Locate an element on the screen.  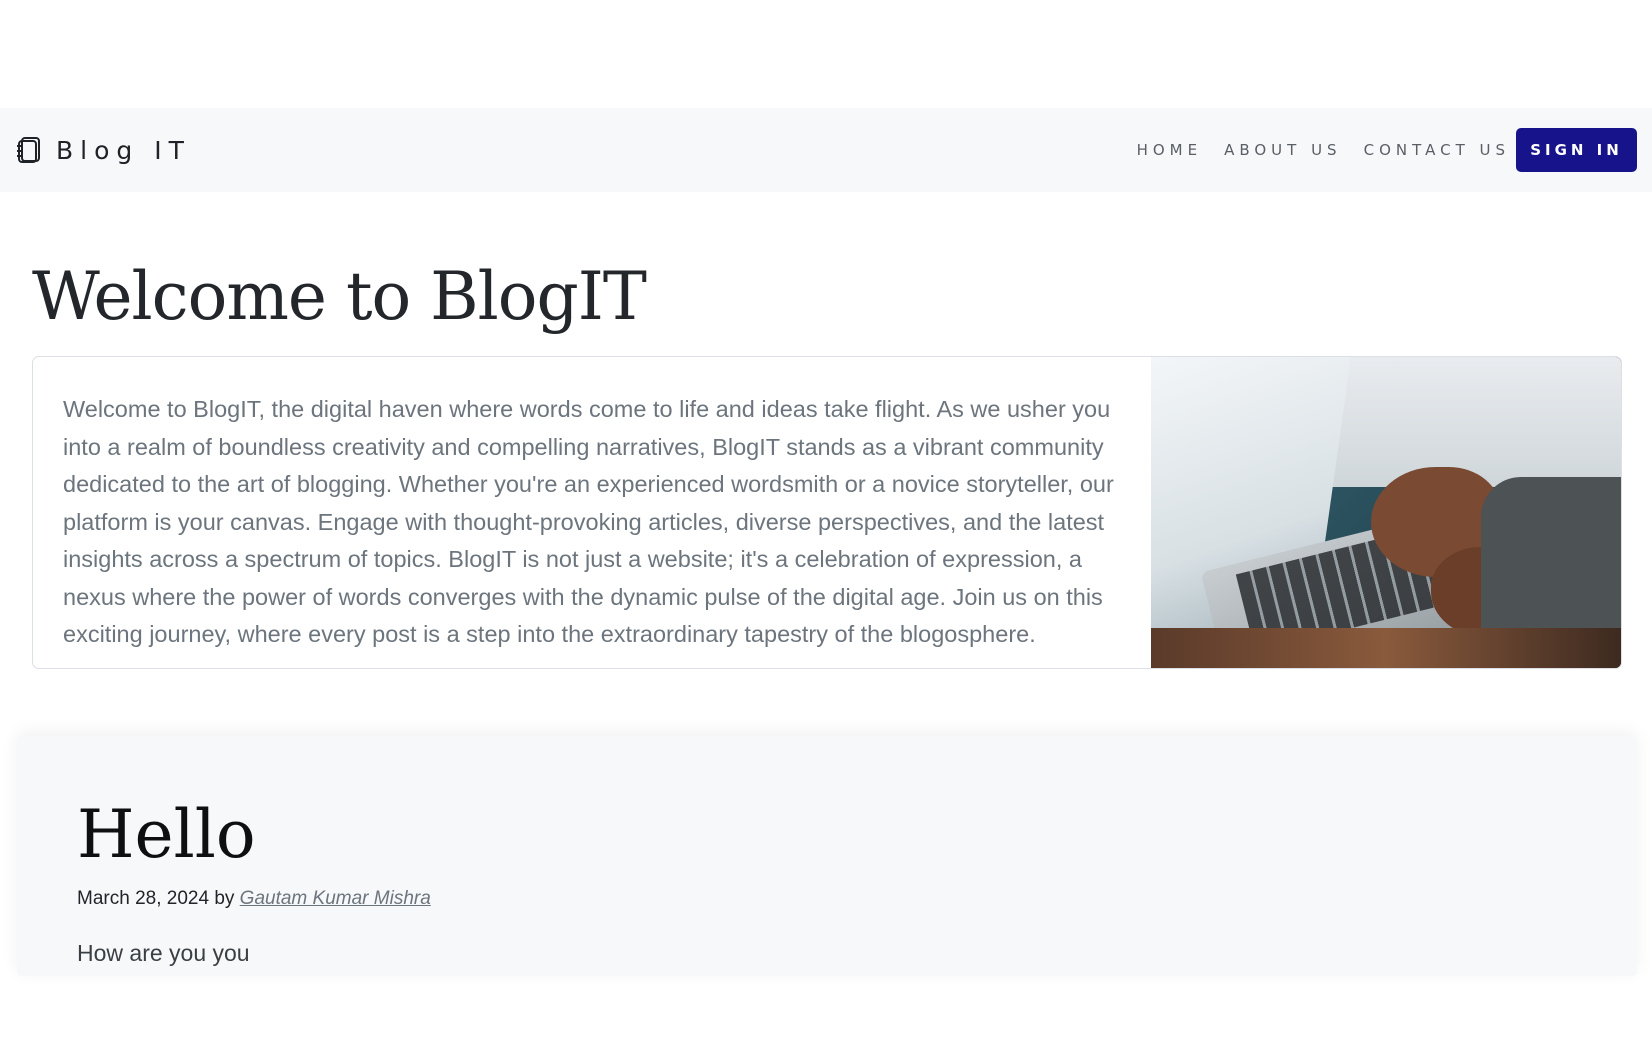
hero-image is located at coordinates (1386, 512).